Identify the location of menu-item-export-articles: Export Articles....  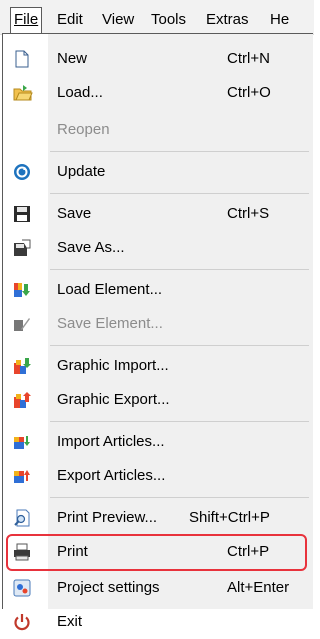
(158, 476).